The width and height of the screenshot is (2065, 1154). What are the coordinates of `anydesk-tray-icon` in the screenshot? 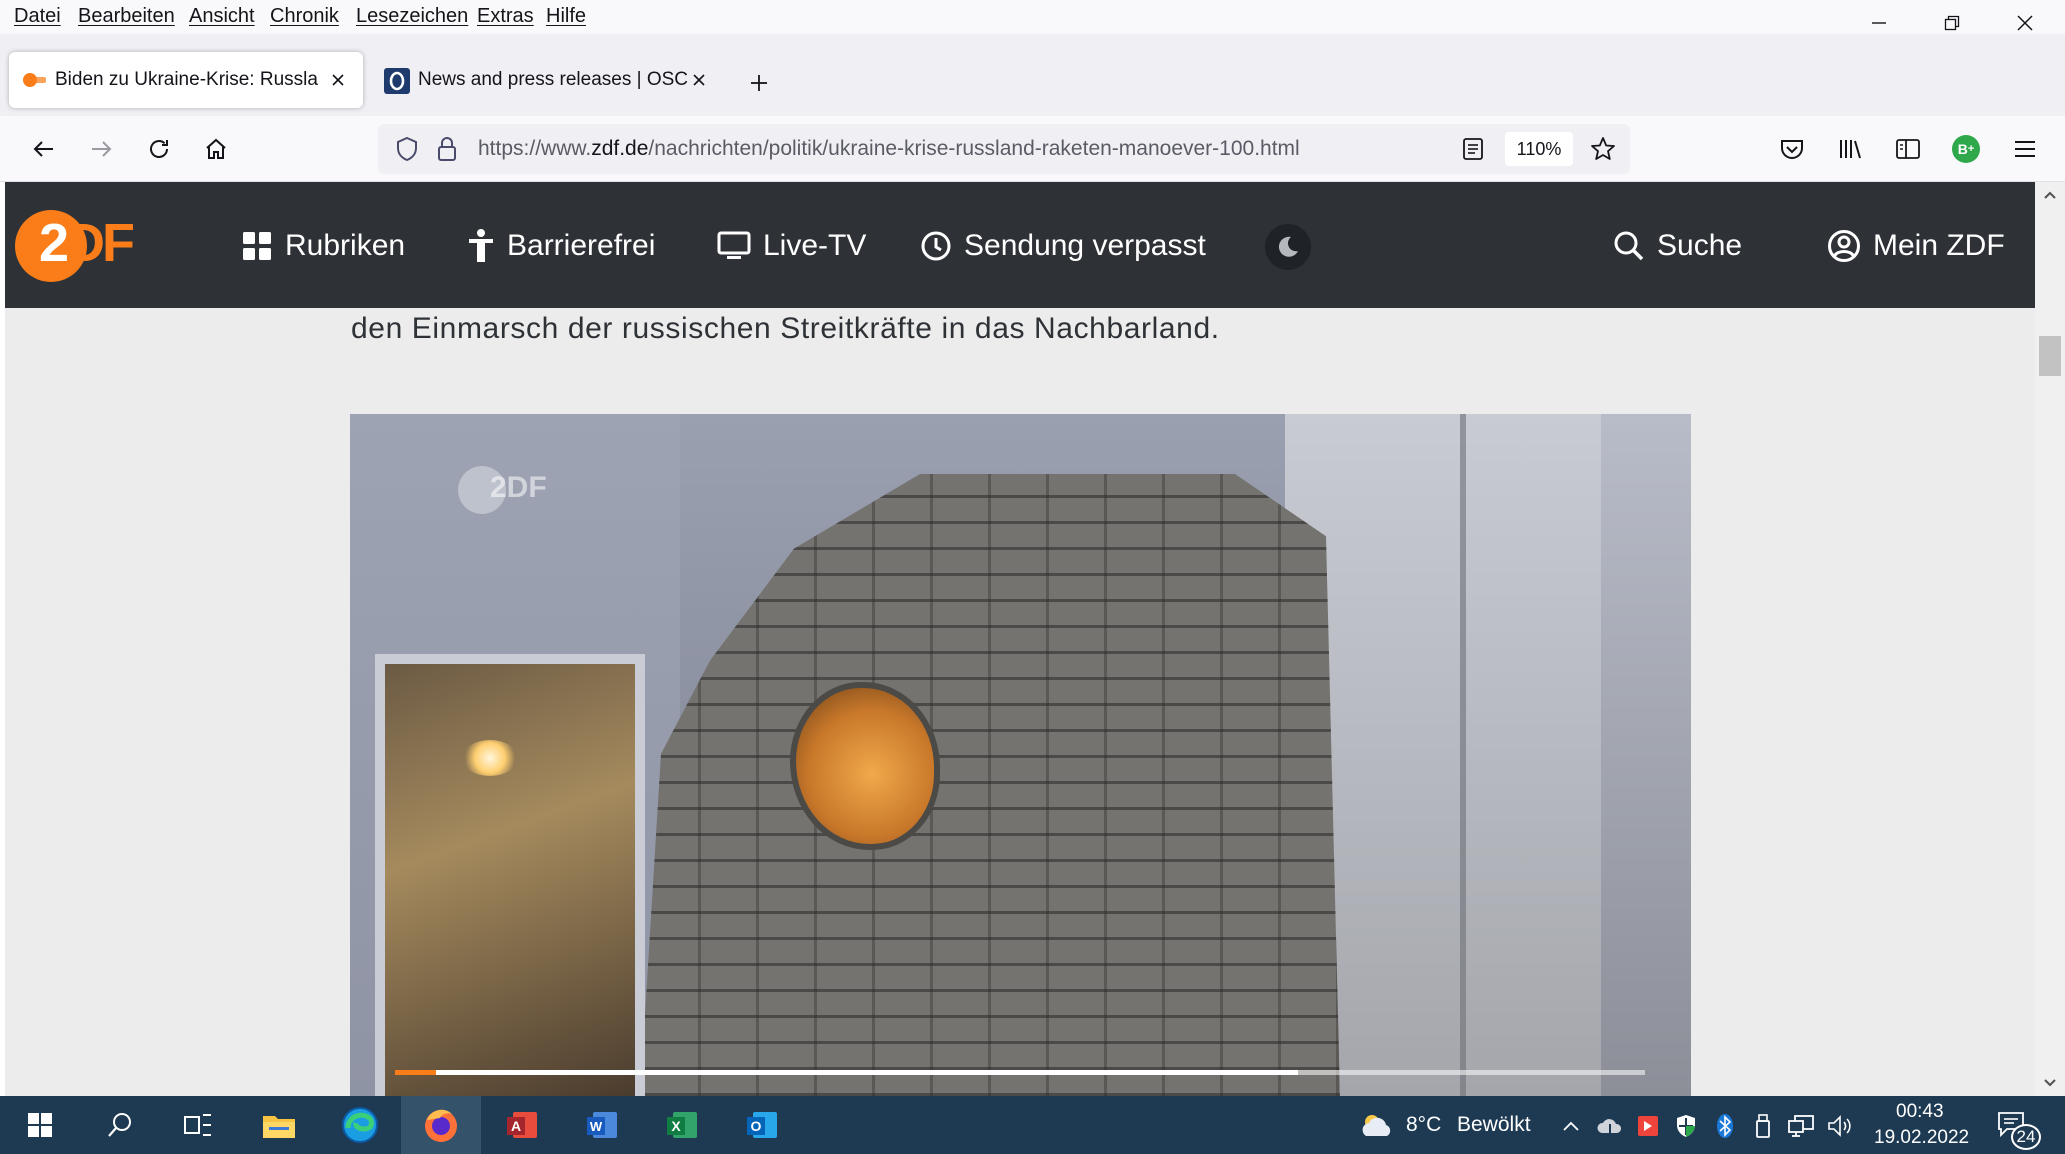 It's located at (1648, 1126).